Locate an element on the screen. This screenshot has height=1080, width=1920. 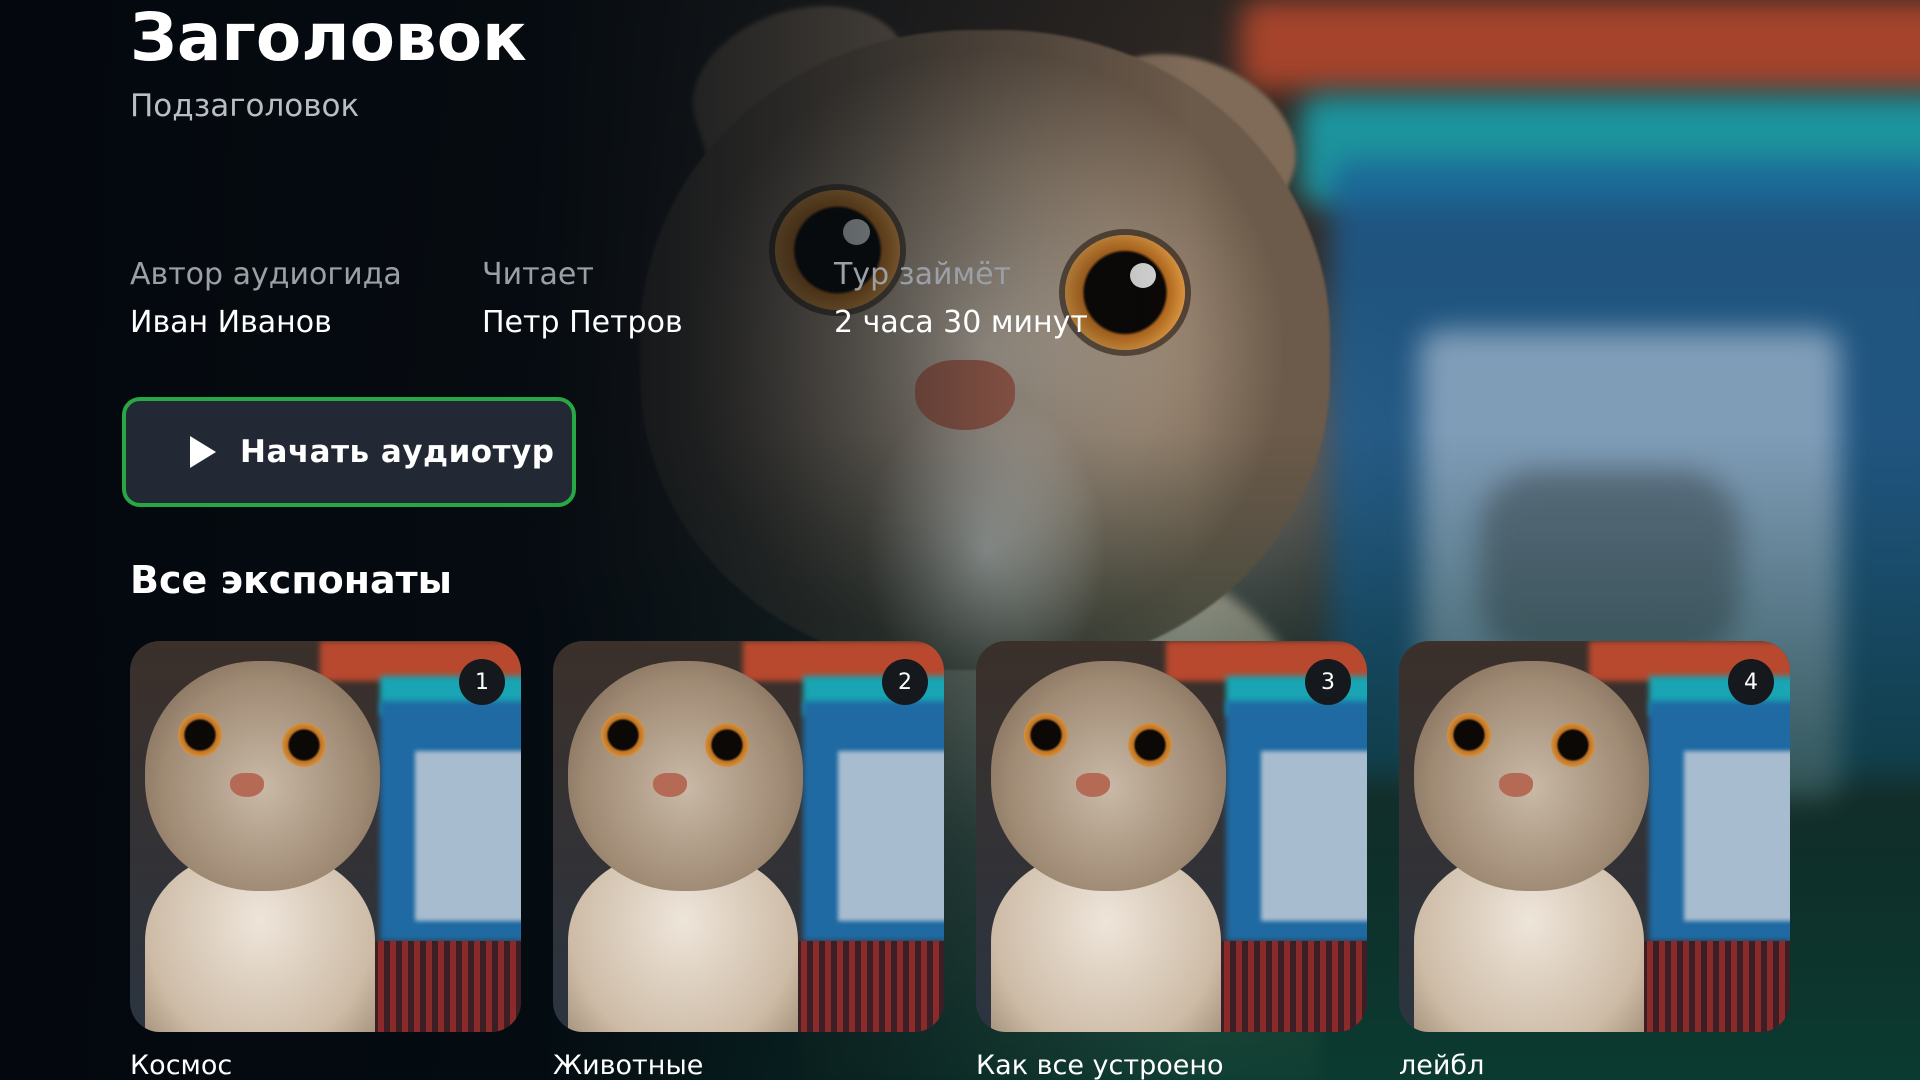
start-audiotour-button: Начать аудиотур is located at coordinates (349, 452).